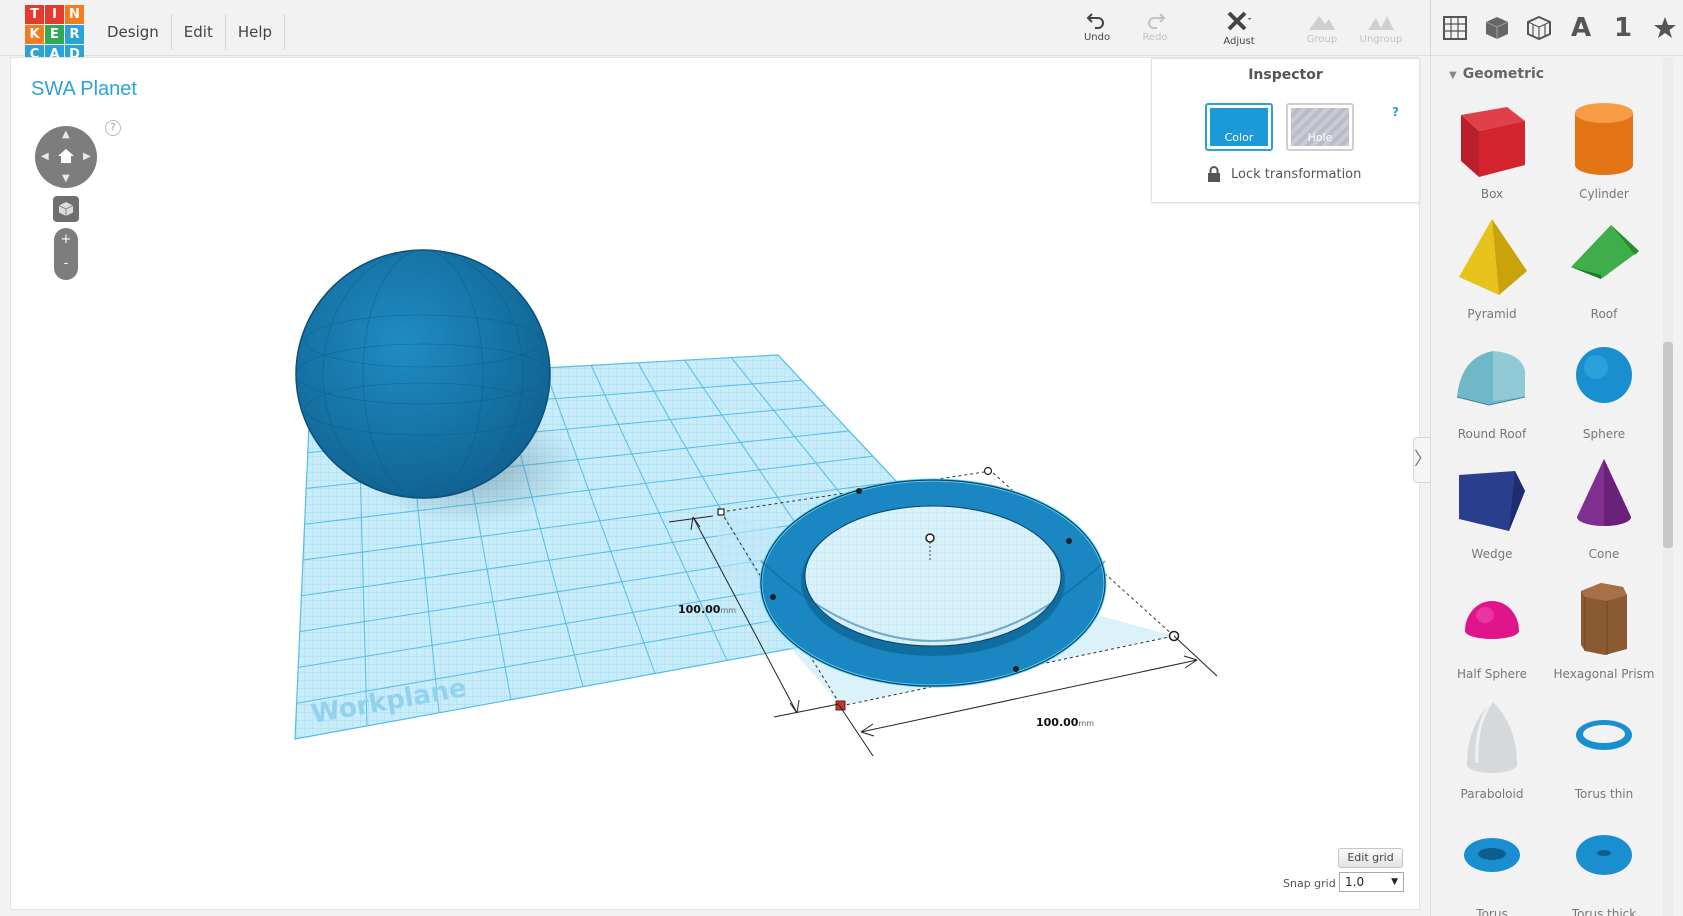 Image resolution: width=1683 pixels, height=916 pixels. What do you see at coordinates (1604, 855) in the screenshot?
I see `torus-thick-icon` at bounding box center [1604, 855].